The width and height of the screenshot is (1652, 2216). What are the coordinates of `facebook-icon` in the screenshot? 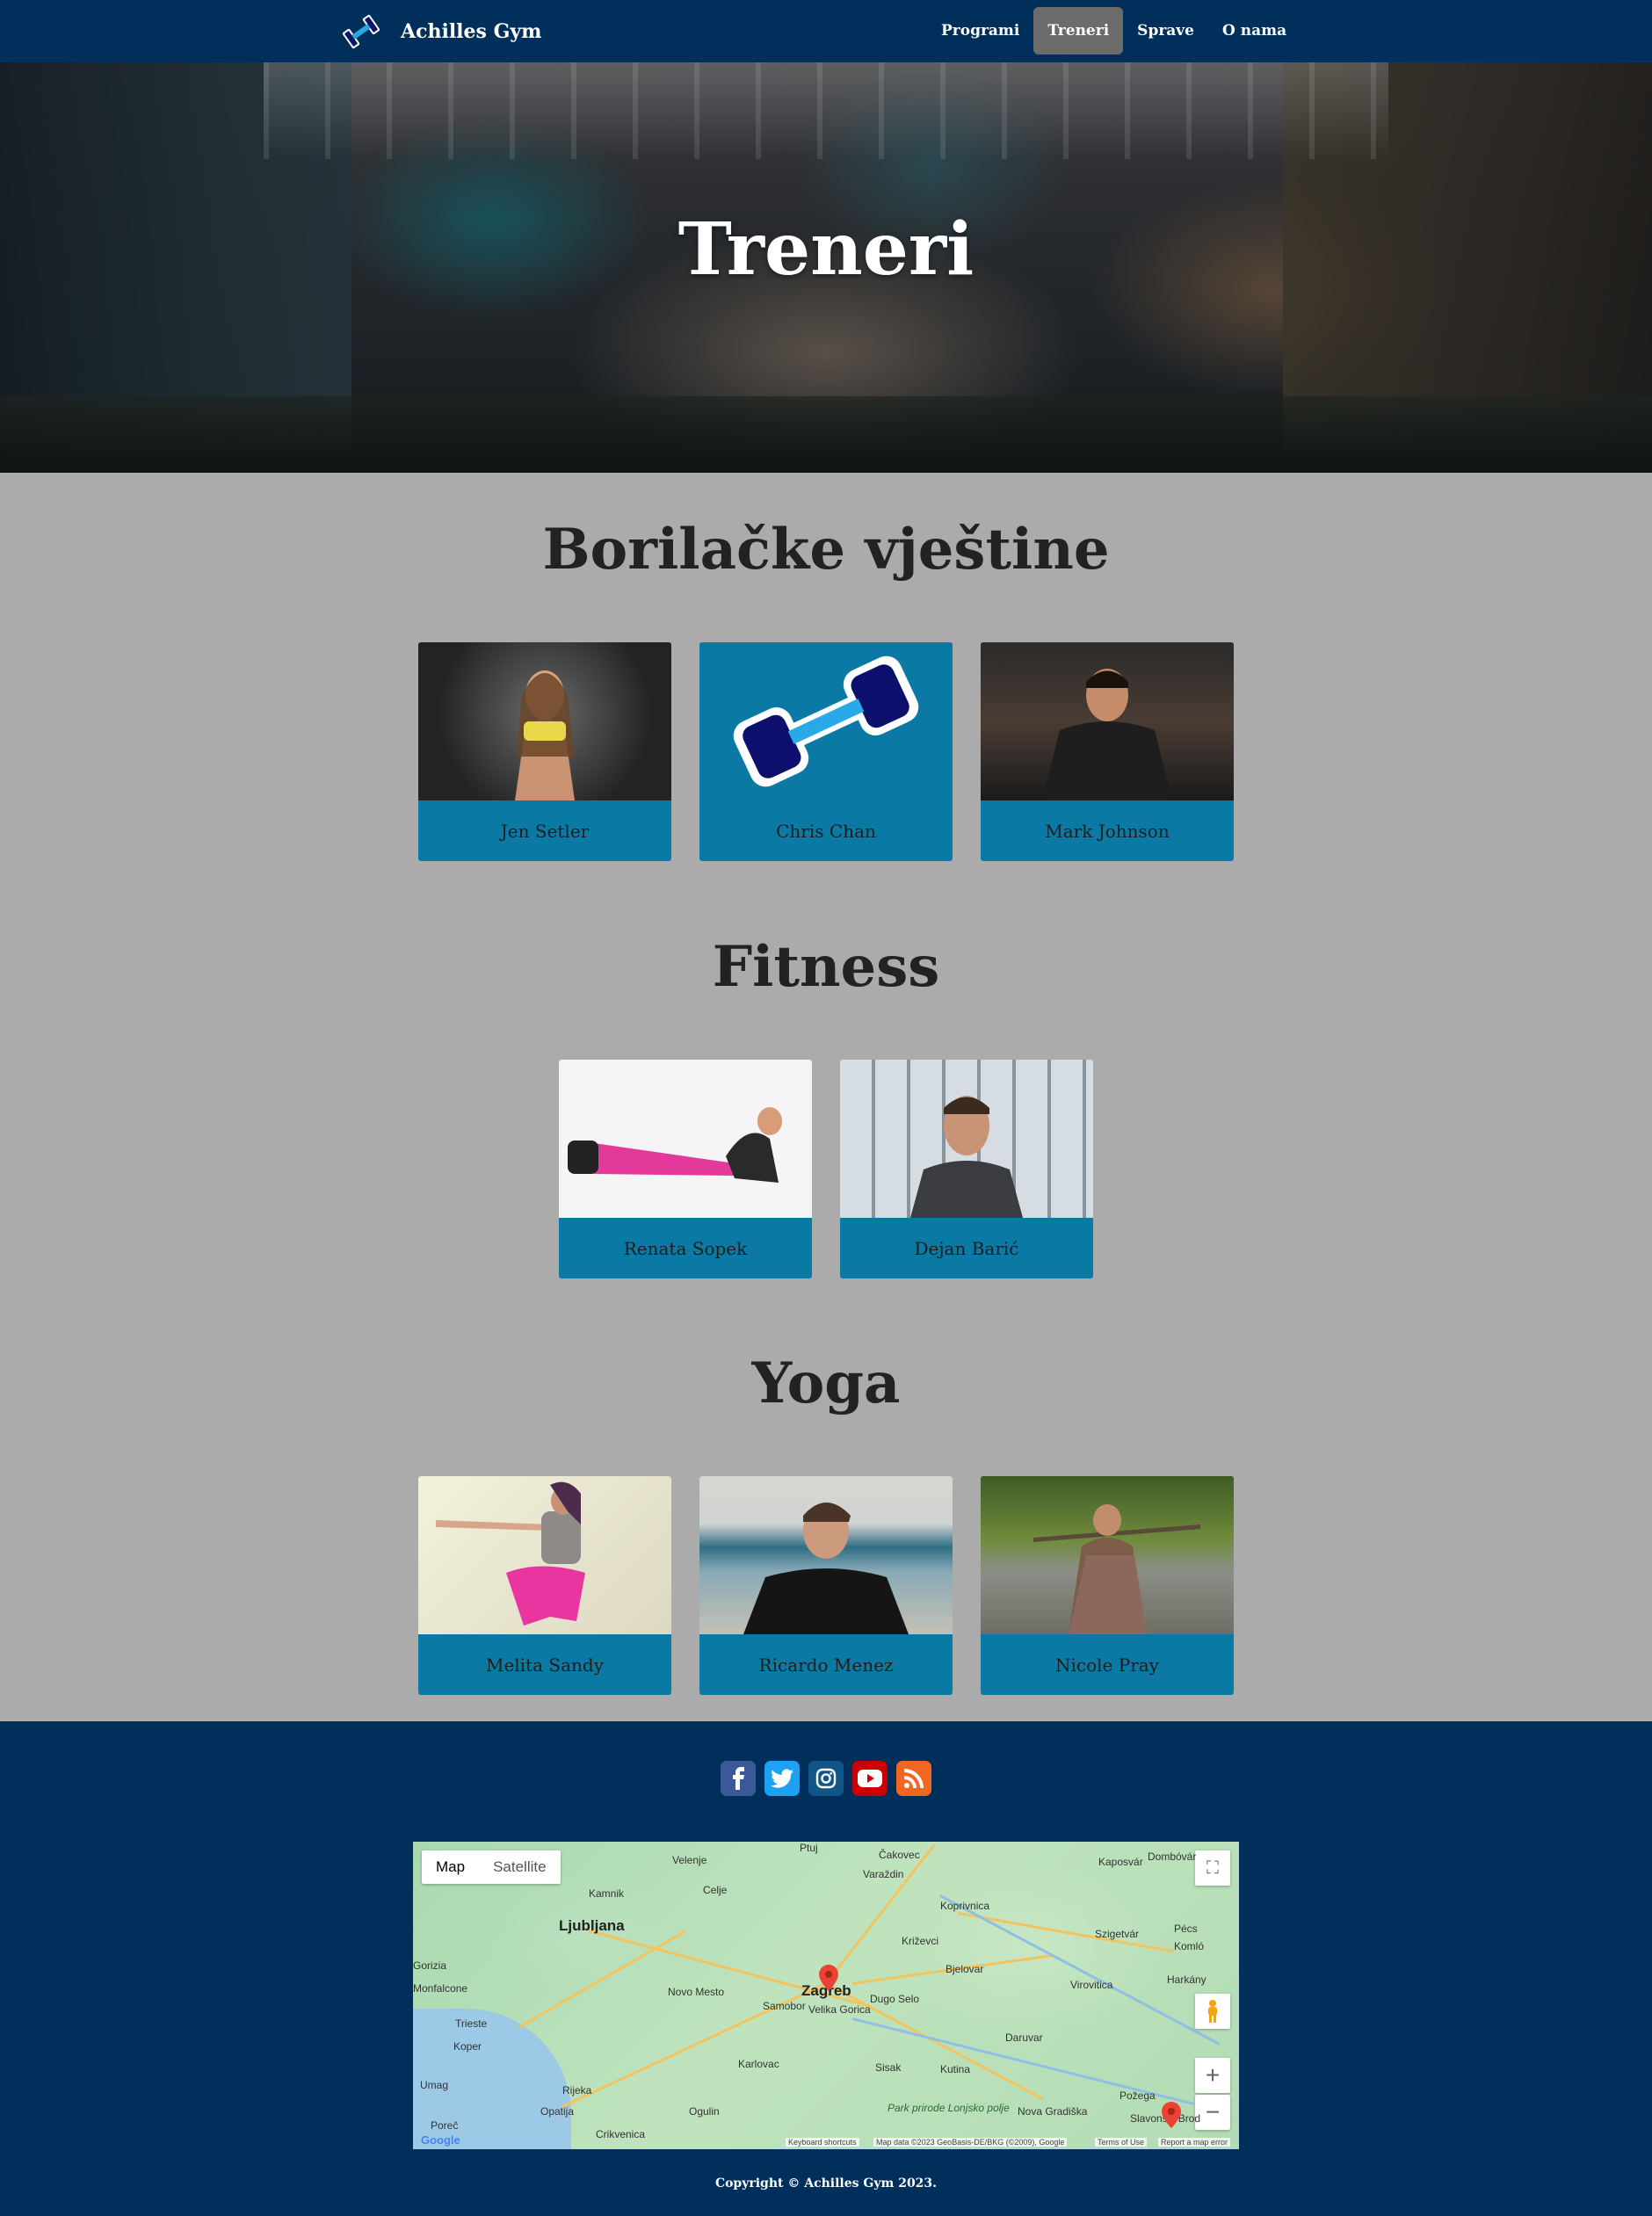 It's located at (738, 1778).